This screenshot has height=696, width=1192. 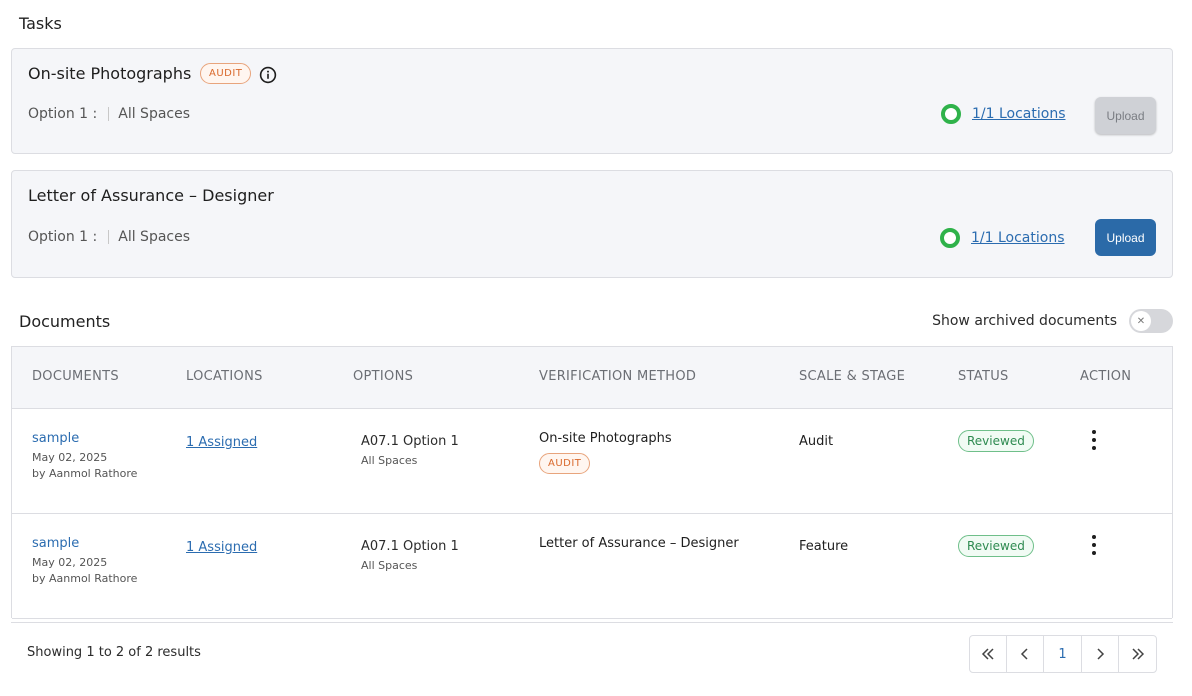 I want to click on last-page-button, so click(x=1137, y=654).